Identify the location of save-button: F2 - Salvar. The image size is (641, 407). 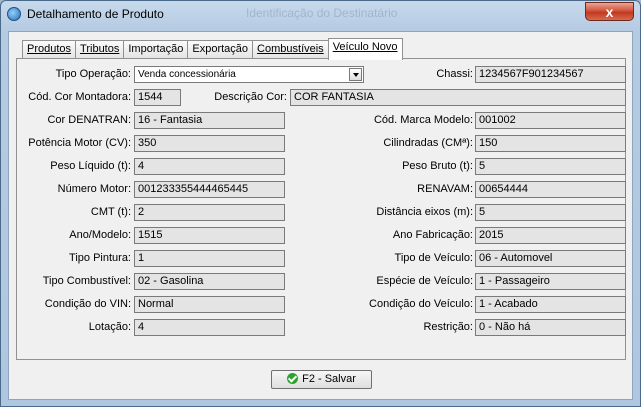
(321, 379).